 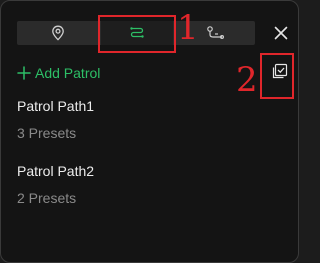 I want to click on add-patrol-button: Add Patrol, so click(x=58, y=73).